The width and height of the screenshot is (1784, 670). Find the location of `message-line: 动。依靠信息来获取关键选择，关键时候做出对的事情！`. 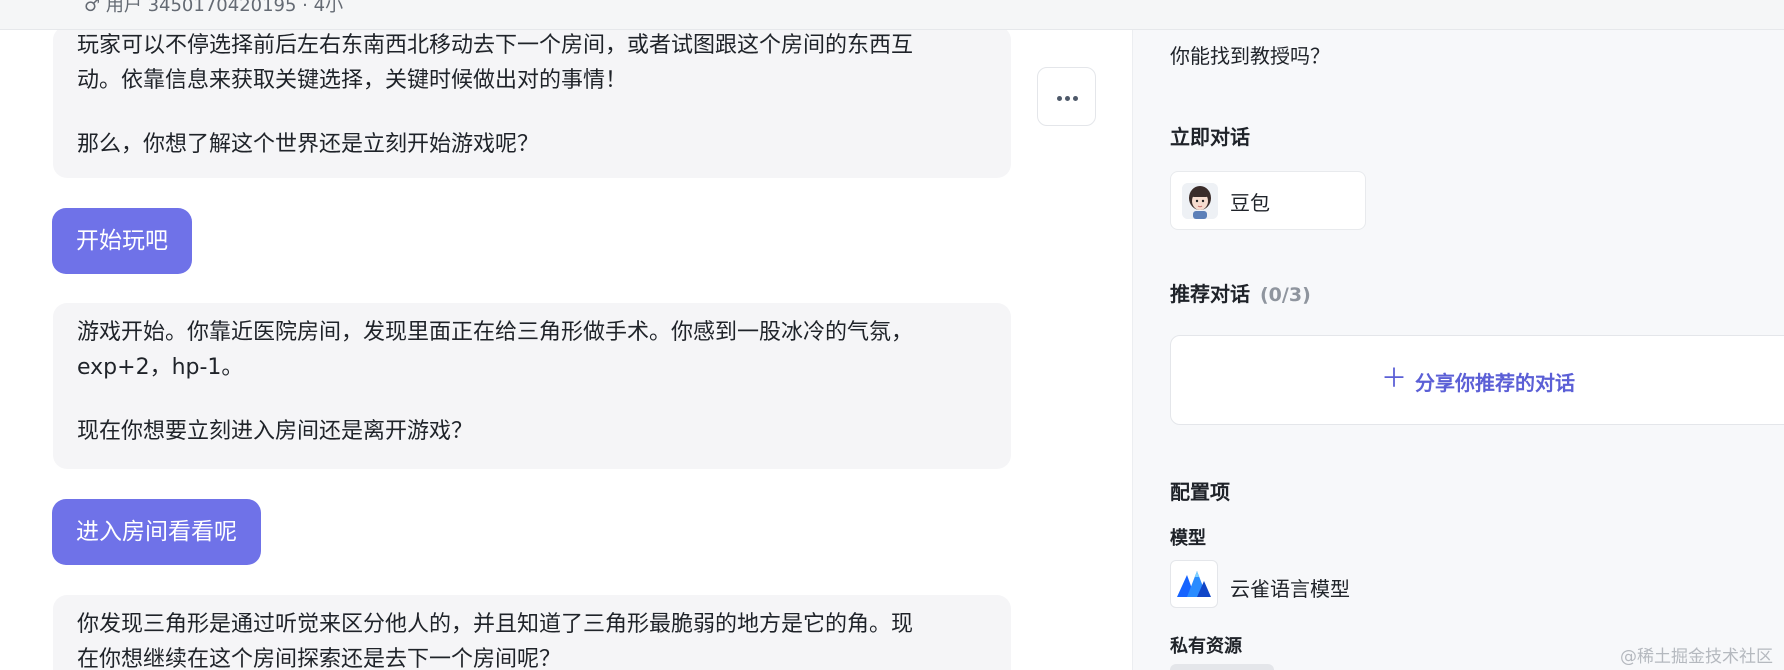

message-line: 动。依靠信息来获取关键选择，关键时候做出对的事情！ is located at coordinates (352, 80).